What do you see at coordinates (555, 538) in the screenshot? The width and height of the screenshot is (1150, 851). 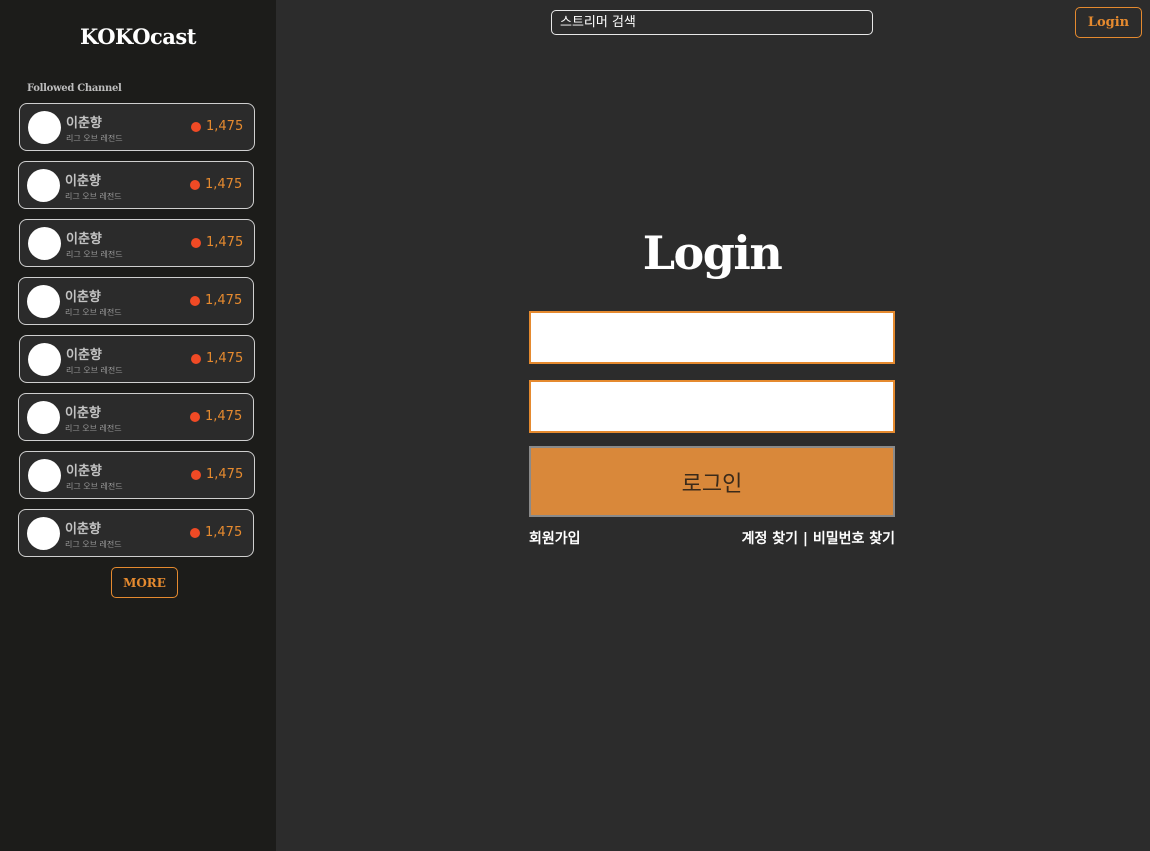 I see `signup-link: 회원가입` at bounding box center [555, 538].